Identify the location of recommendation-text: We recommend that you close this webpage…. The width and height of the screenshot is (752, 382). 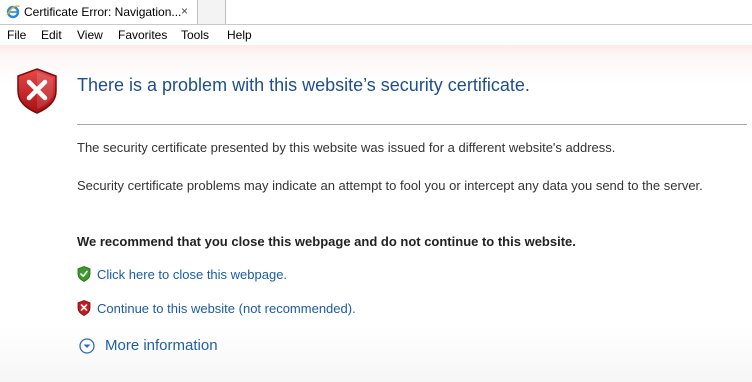
(326, 241).